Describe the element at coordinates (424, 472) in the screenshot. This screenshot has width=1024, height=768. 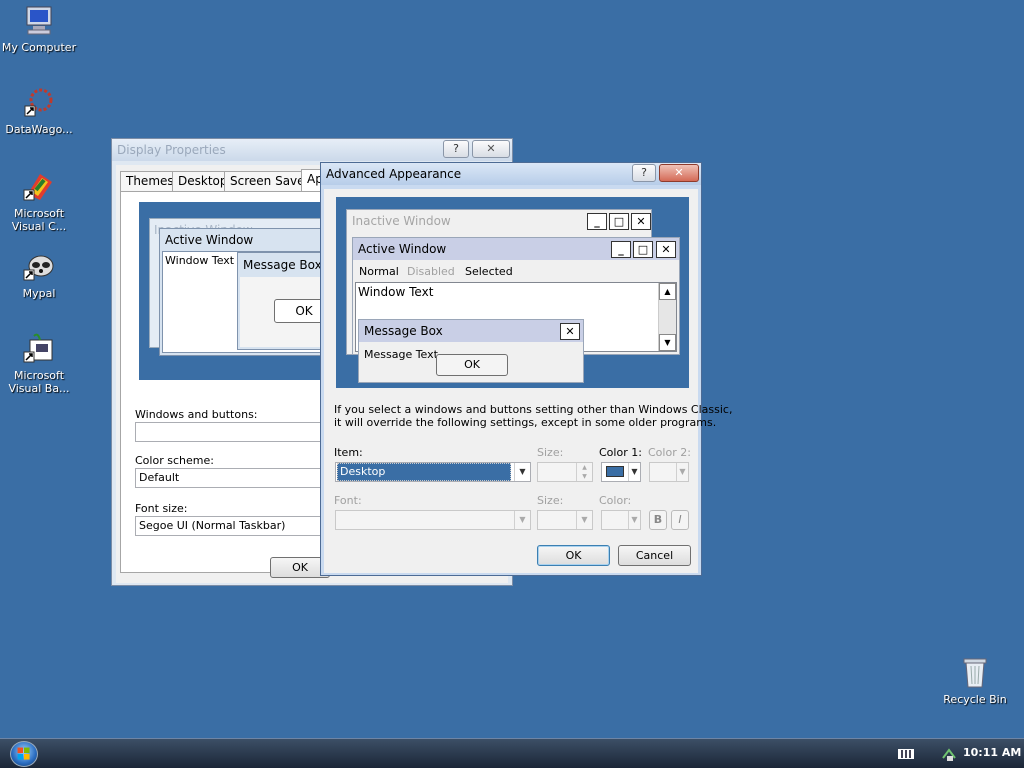
I see `item-value: Desktop` at that location.